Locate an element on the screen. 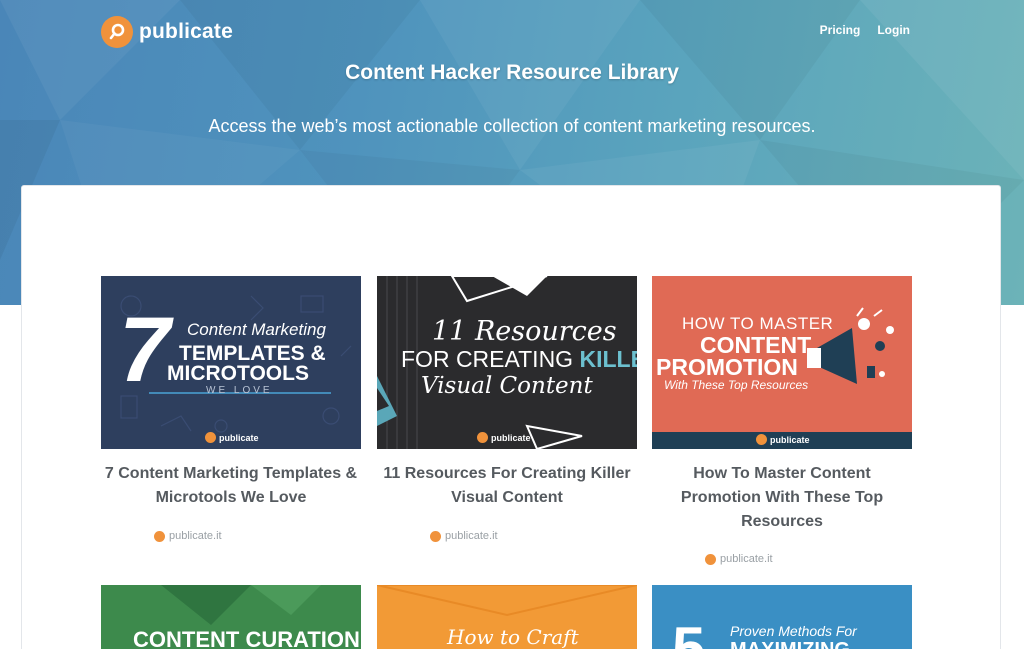 This screenshot has height=649, width=1024. card-image-line: Content Marketing is located at coordinates (256, 329).